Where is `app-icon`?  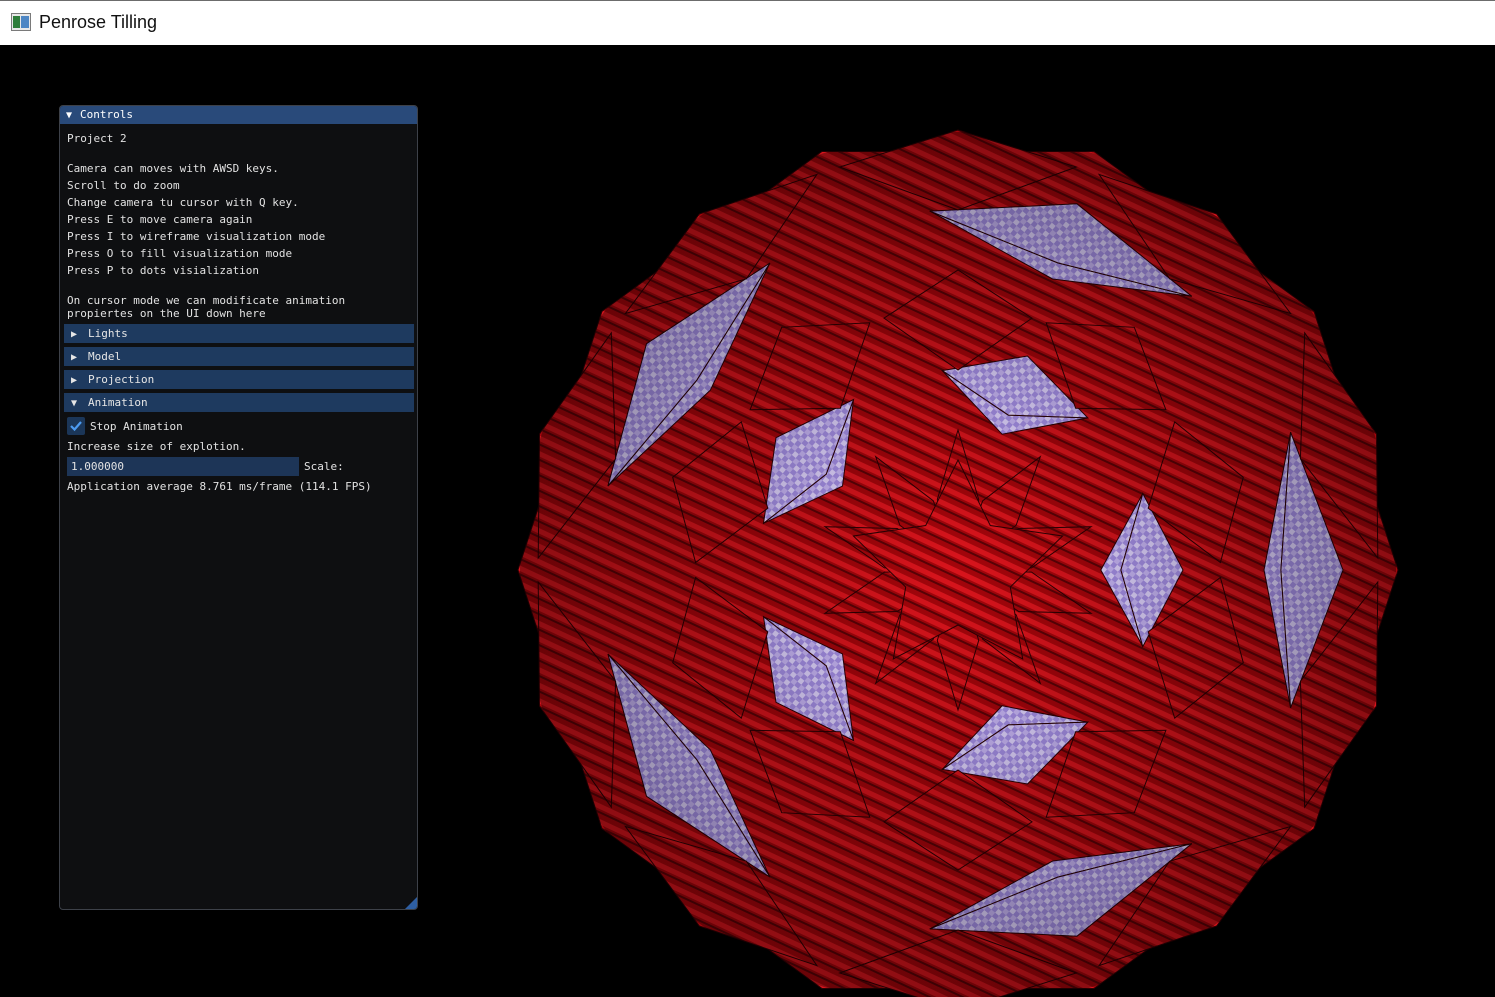
app-icon is located at coordinates (21, 22).